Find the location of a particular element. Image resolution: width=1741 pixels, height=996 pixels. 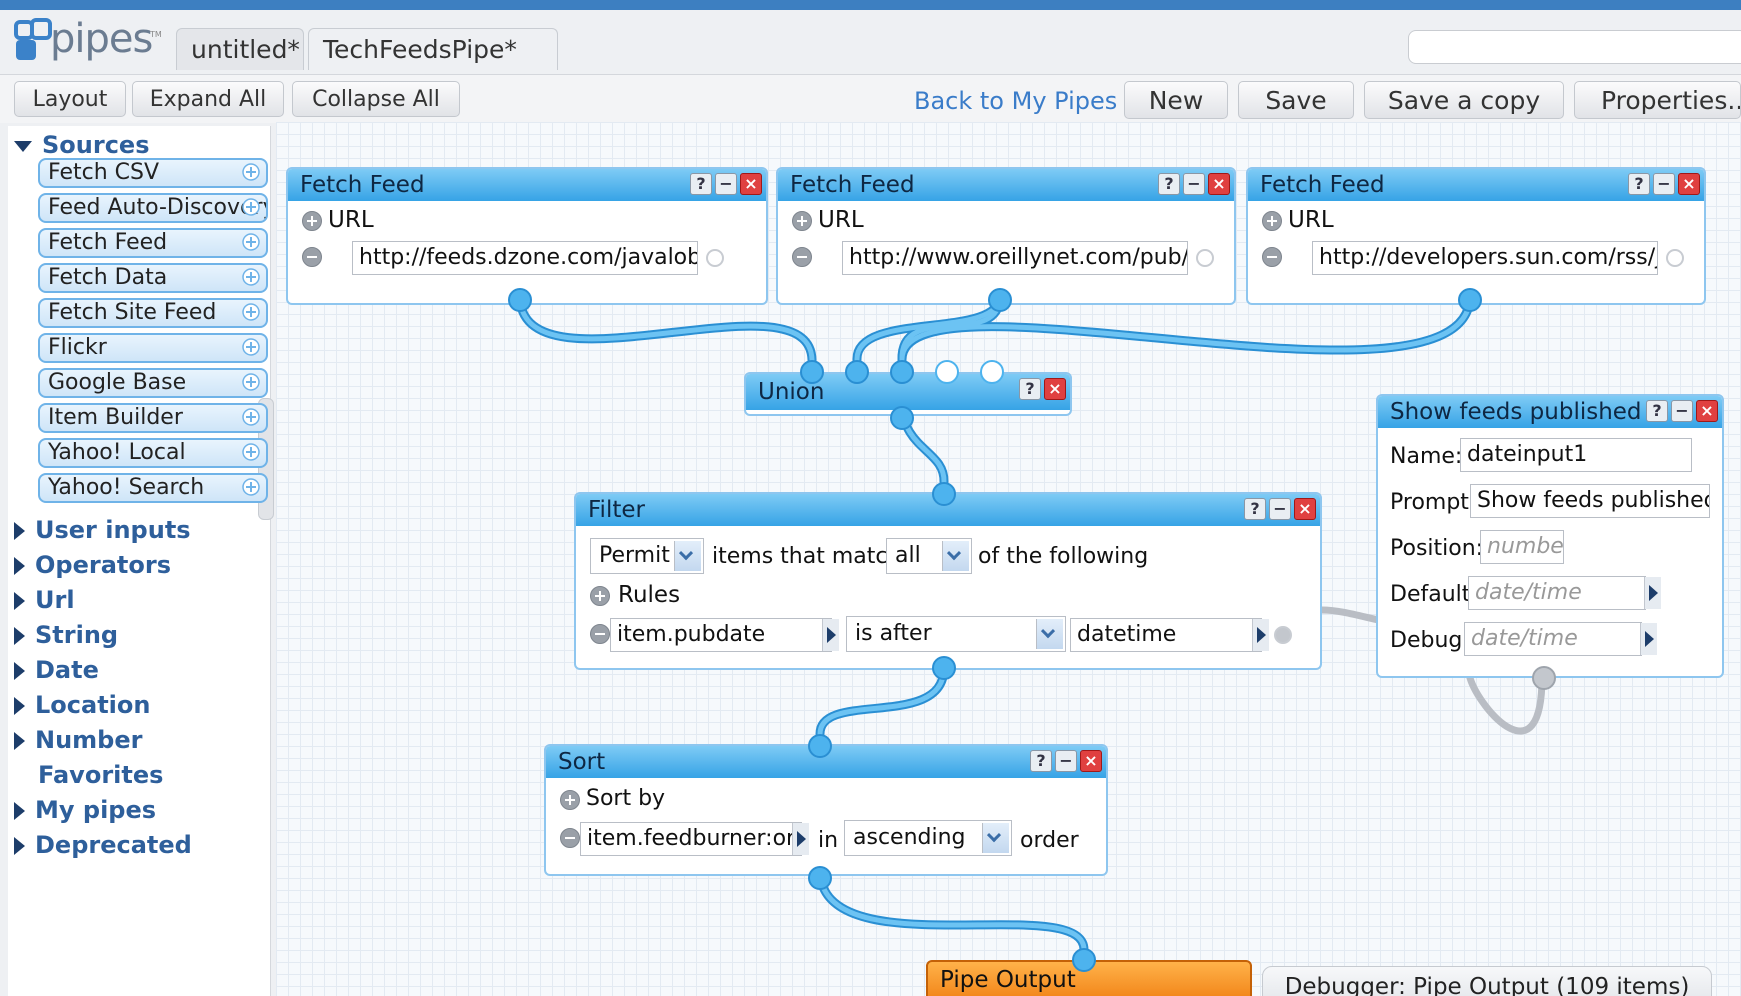

source-fetch-data: Fetch Data is located at coordinates (153, 278).